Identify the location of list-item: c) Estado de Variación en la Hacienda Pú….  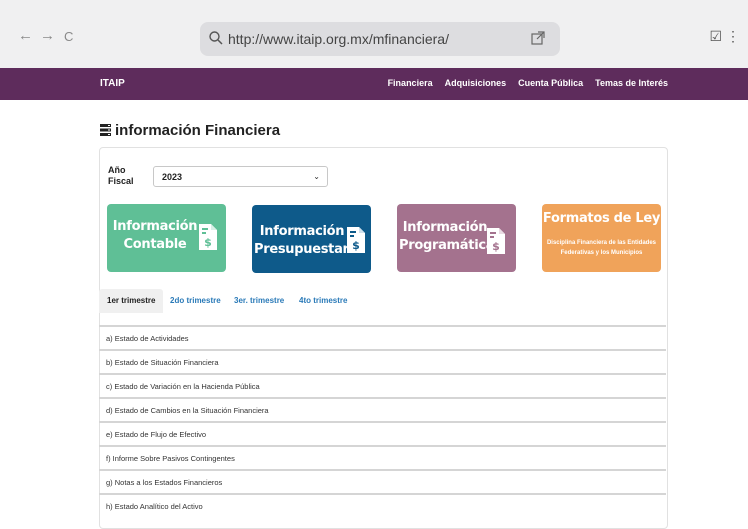
(382, 385).